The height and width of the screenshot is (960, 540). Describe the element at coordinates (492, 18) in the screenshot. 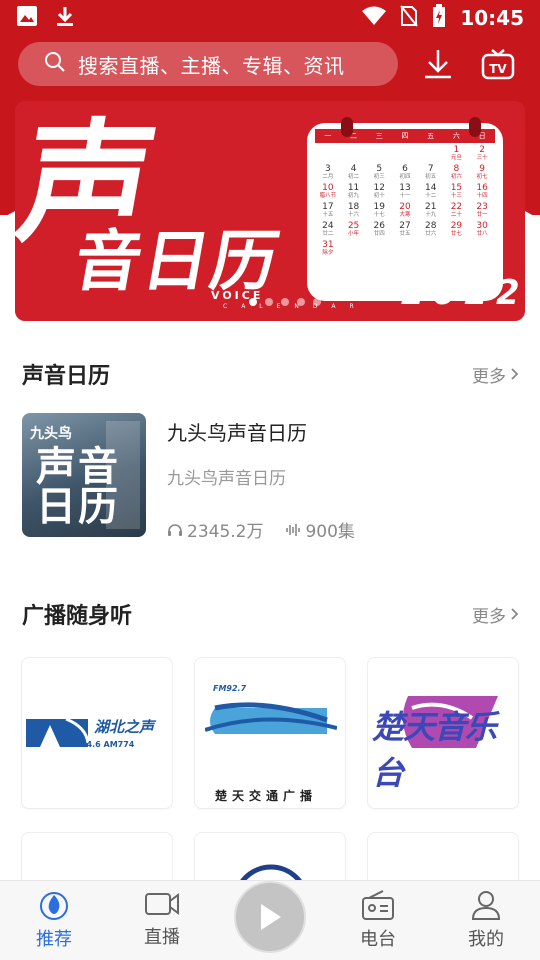

I see `status-time: 10:45` at that location.